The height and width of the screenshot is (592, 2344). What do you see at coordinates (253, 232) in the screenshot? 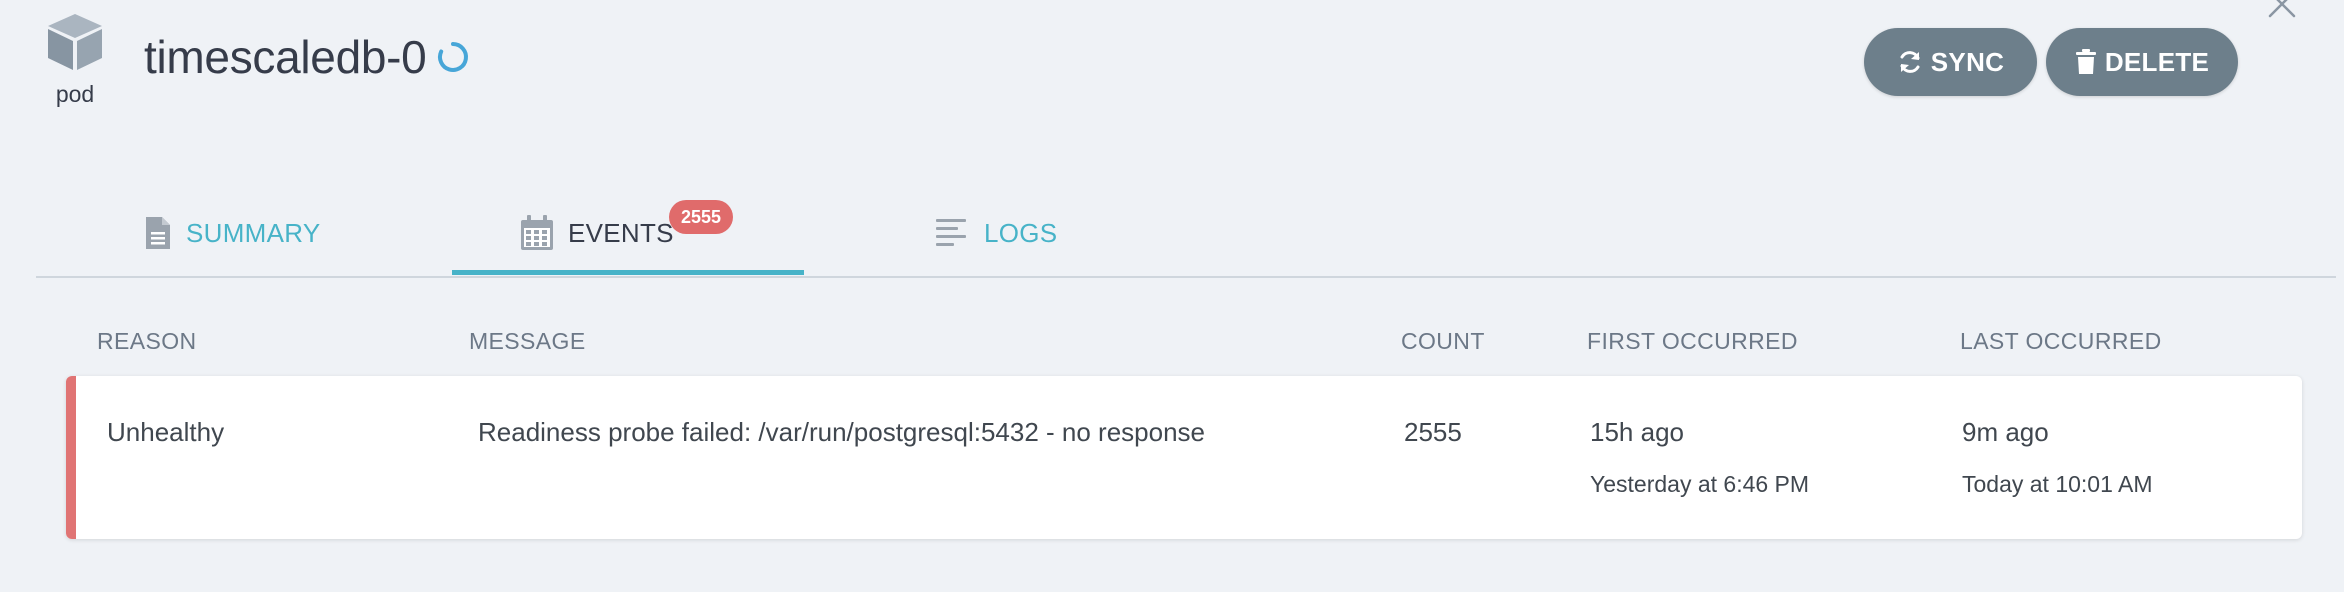
I see `tab-summary-label: SUMMARY` at bounding box center [253, 232].